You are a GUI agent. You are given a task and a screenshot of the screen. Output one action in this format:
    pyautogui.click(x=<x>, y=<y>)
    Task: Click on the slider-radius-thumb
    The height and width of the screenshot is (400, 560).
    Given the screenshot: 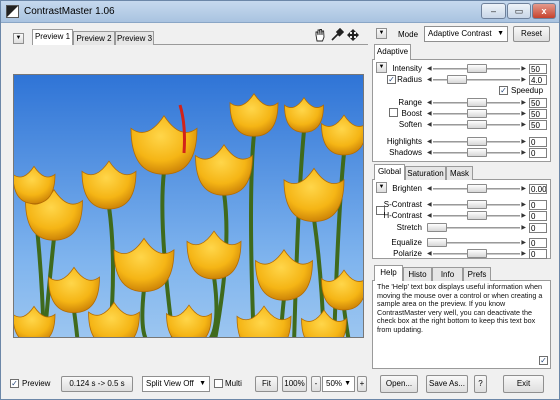 What is the action you would take?
    pyautogui.click(x=457, y=79)
    